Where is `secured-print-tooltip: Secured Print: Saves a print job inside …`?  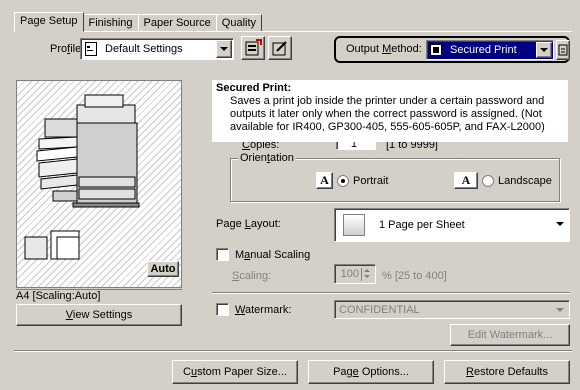
secured-print-tooltip: Secured Print: Saves a print job inside … is located at coordinates (390, 111).